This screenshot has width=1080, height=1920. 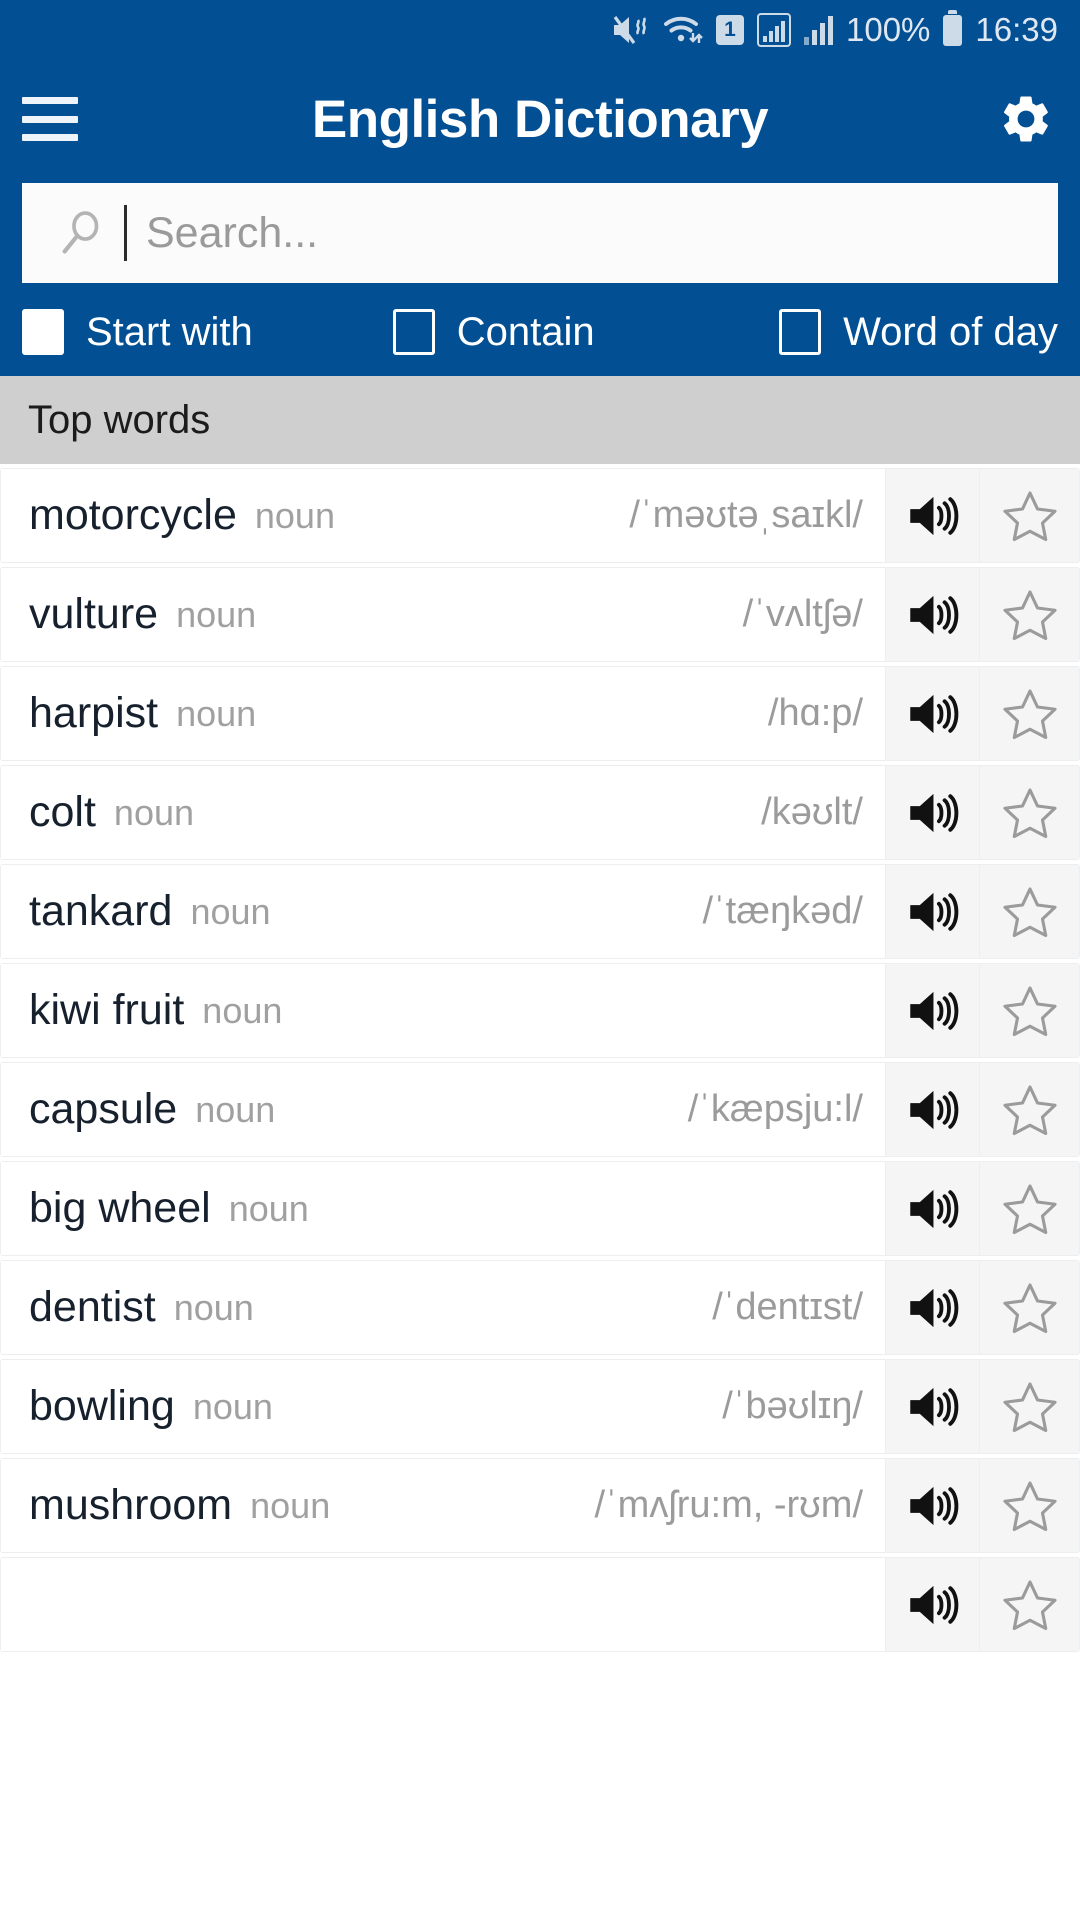 I want to click on word-label: vulture, so click(x=94, y=614).